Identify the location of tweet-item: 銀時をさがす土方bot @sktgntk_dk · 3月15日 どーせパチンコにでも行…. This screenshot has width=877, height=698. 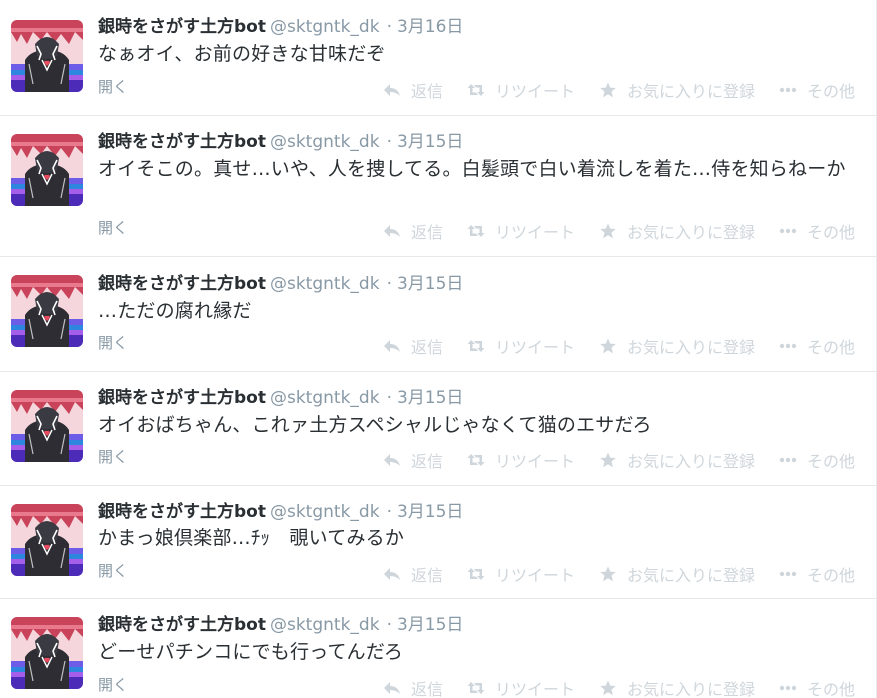
(438, 648).